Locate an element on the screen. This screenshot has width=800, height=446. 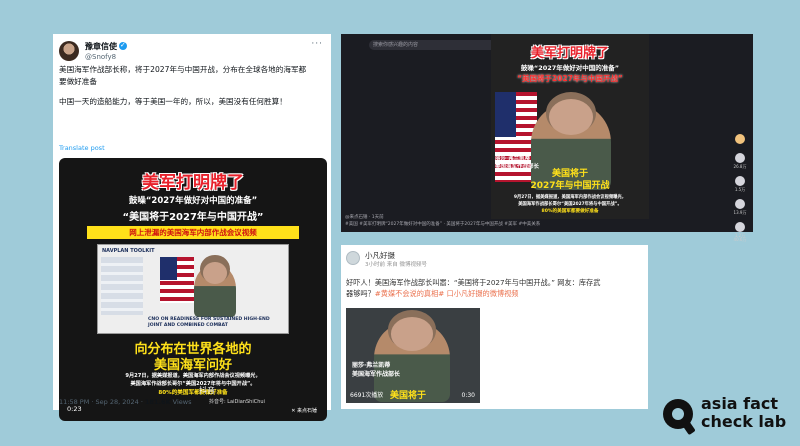
favorite-count: 13.9万 is located at coordinates (740, 212).